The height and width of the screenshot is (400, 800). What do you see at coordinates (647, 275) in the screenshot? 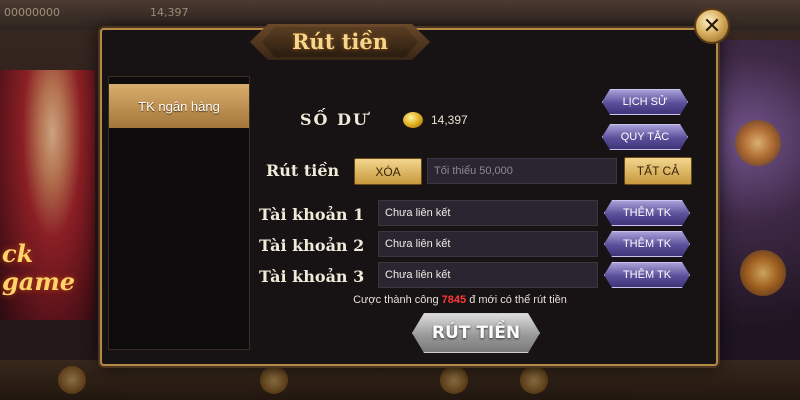
I see `add-account-3-button: THÊM TK` at bounding box center [647, 275].